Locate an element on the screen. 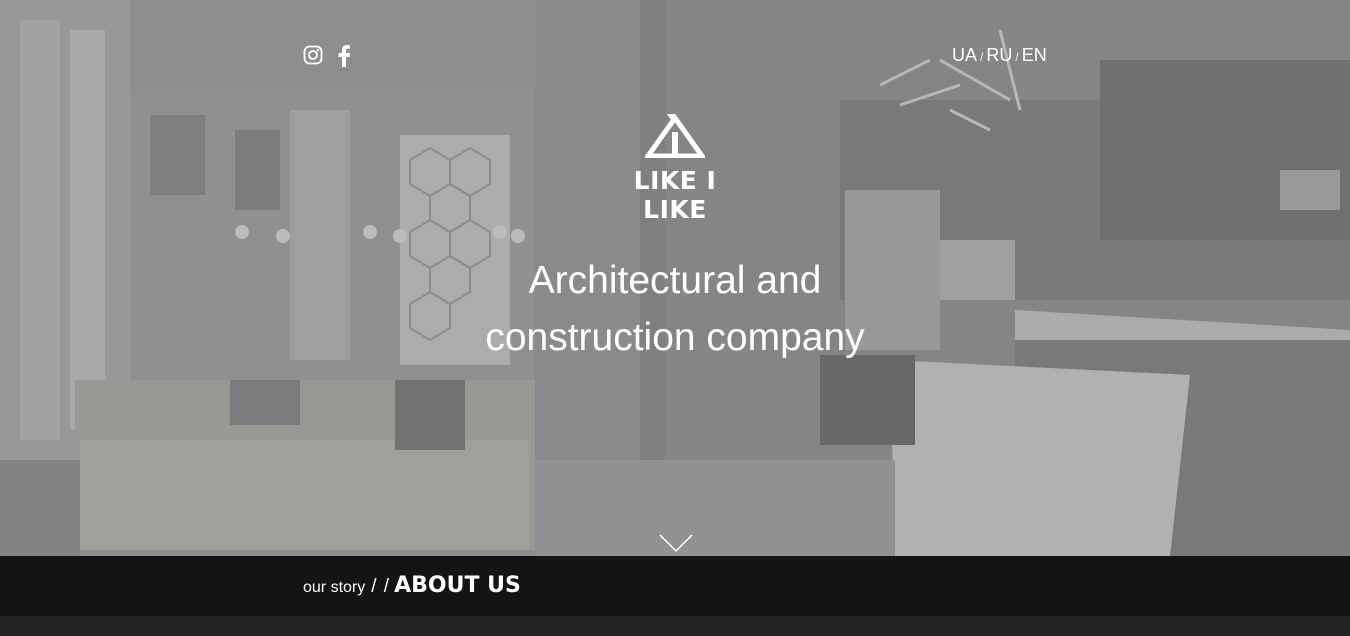 The width and height of the screenshot is (1350, 636). facebook-icon is located at coordinates (347, 56).